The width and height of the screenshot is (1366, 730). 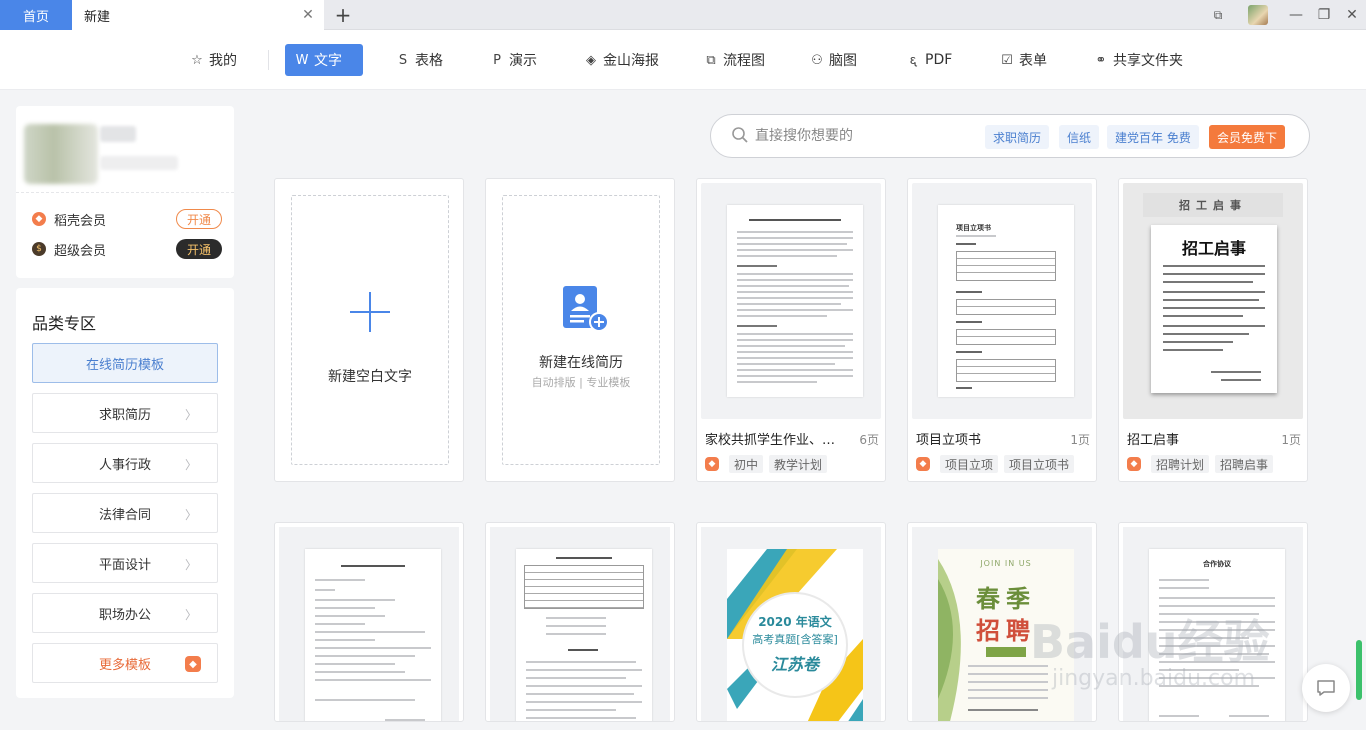 I want to click on window-close-icon: ✕, so click(x=1352, y=15).